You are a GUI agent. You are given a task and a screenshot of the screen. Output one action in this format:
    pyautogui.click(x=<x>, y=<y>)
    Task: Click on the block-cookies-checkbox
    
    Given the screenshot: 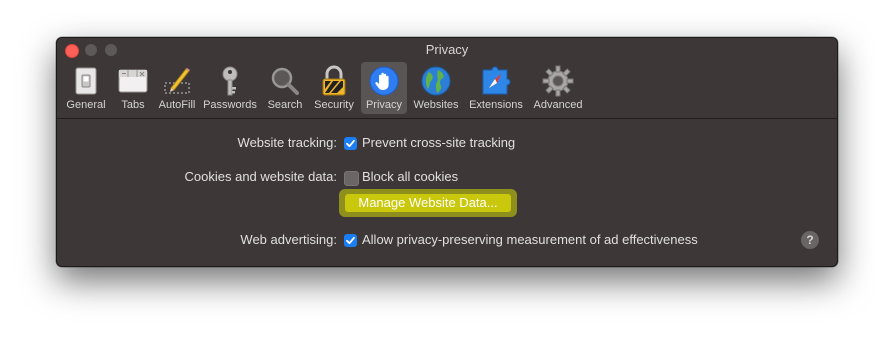 What is the action you would take?
    pyautogui.click(x=351, y=178)
    